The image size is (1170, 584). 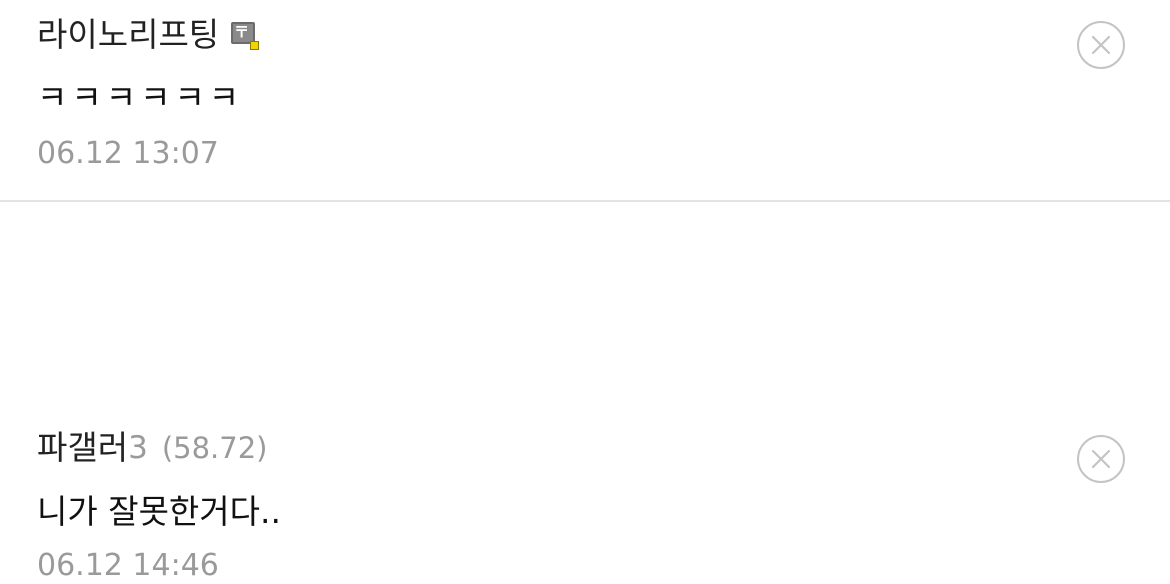 I want to click on comment-author-ip: (58.72), so click(x=214, y=448).